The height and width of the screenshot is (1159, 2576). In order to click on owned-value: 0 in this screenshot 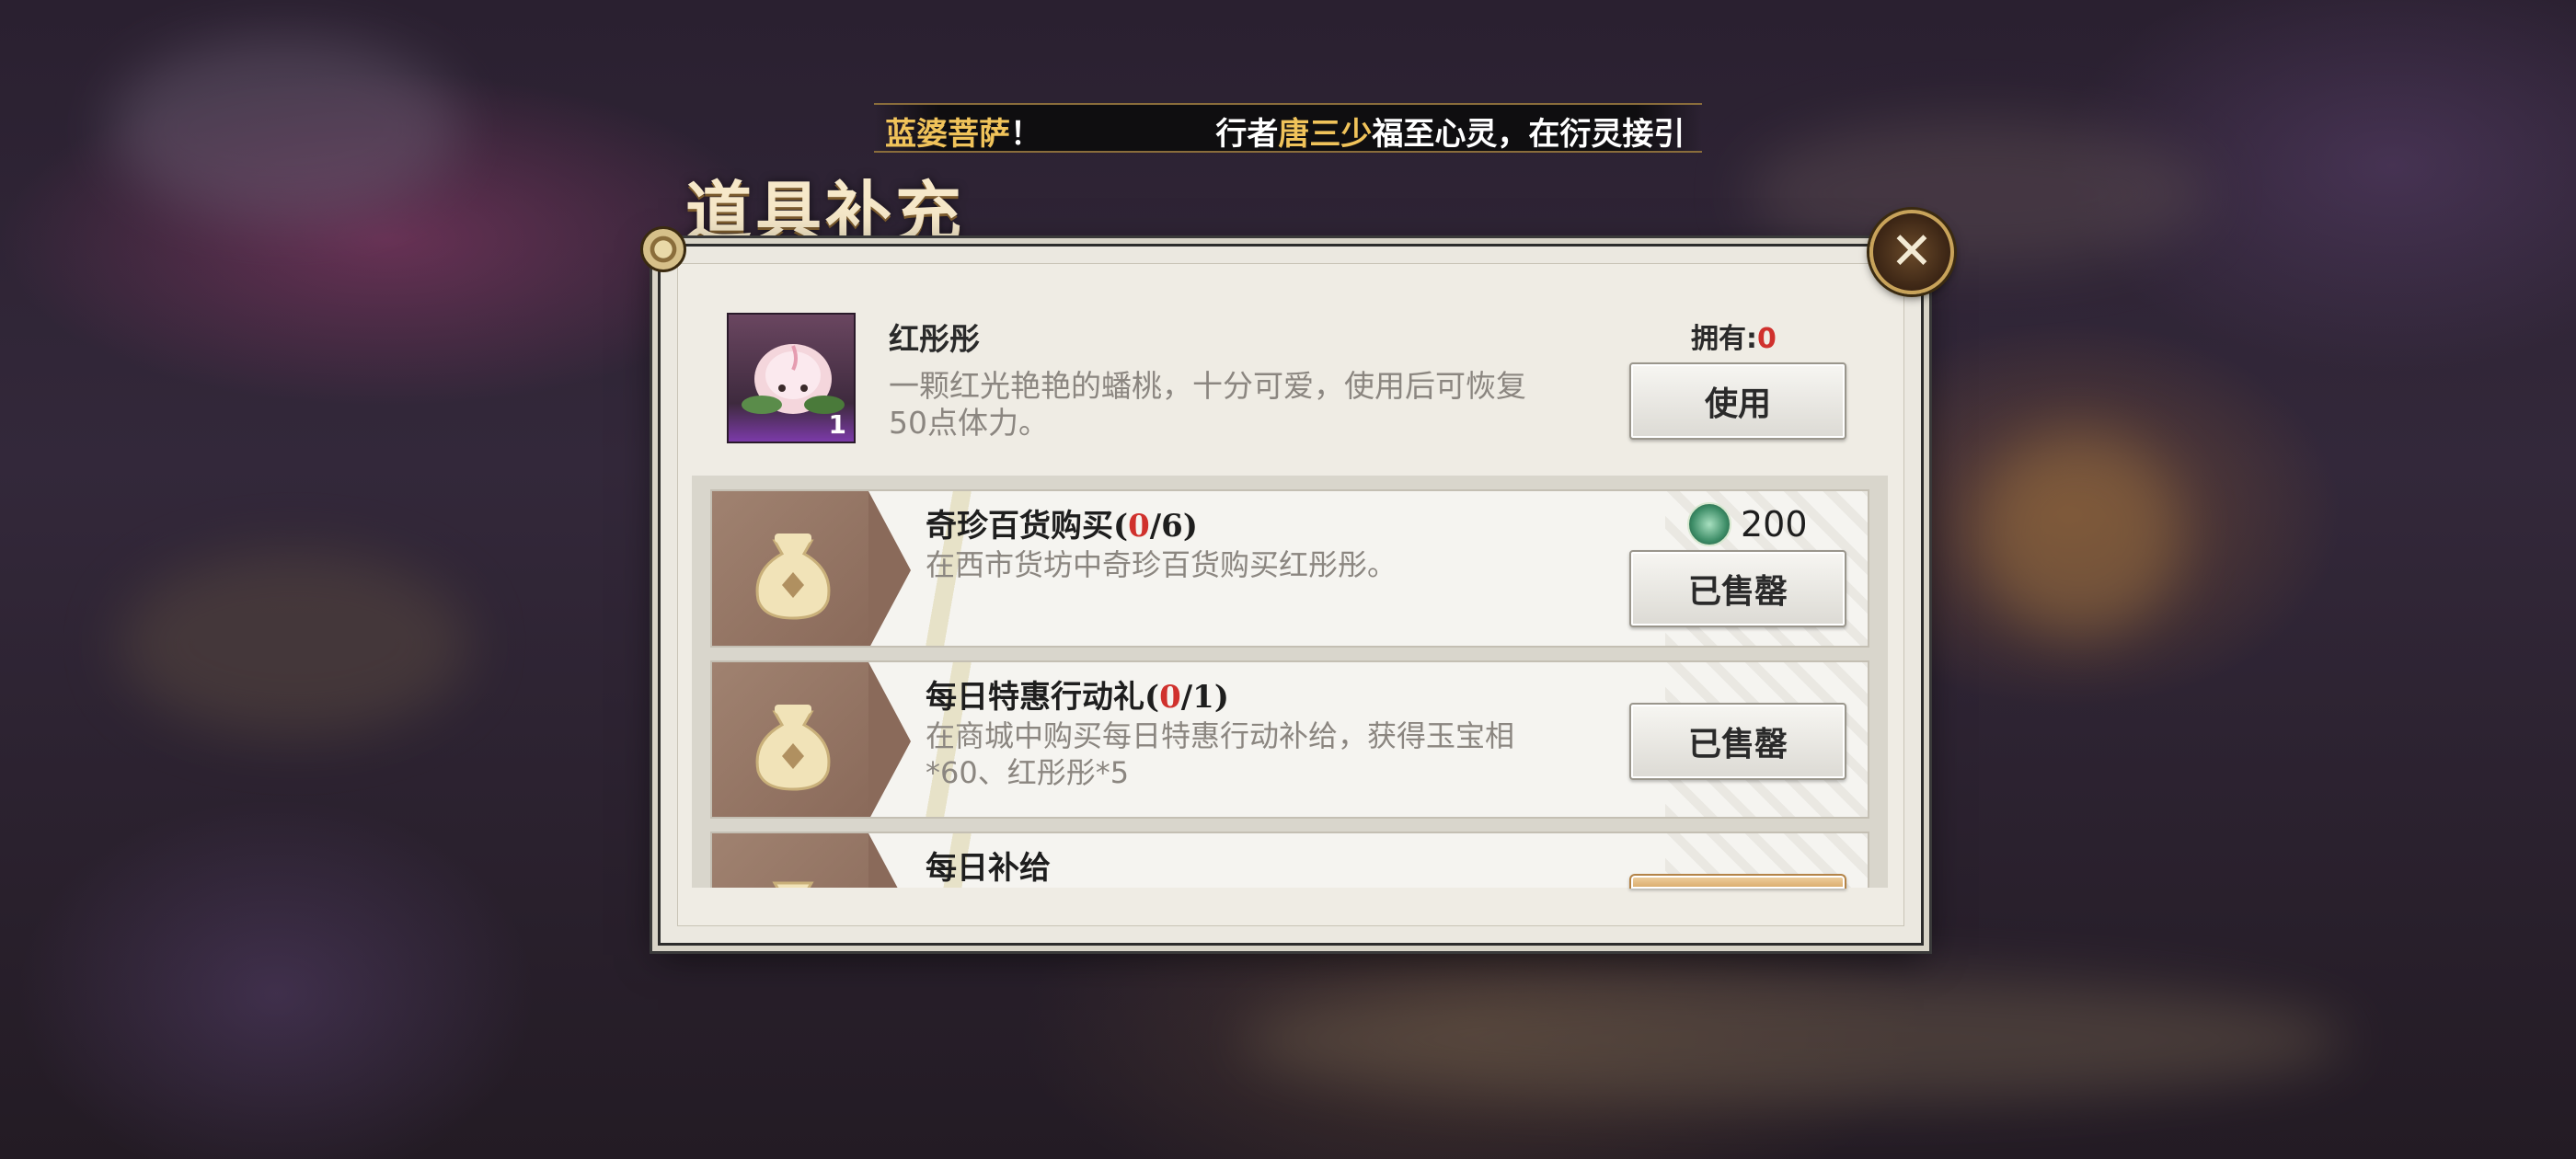, I will do `click(1767, 339)`.